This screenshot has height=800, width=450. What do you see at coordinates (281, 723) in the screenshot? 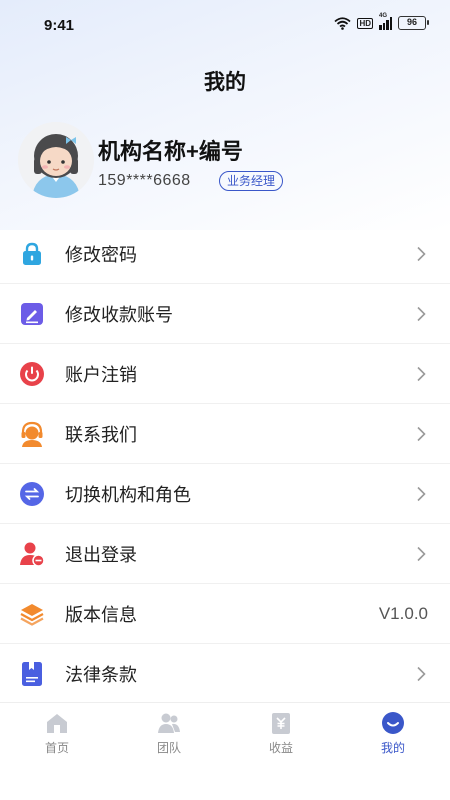
I see `income-icon` at bounding box center [281, 723].